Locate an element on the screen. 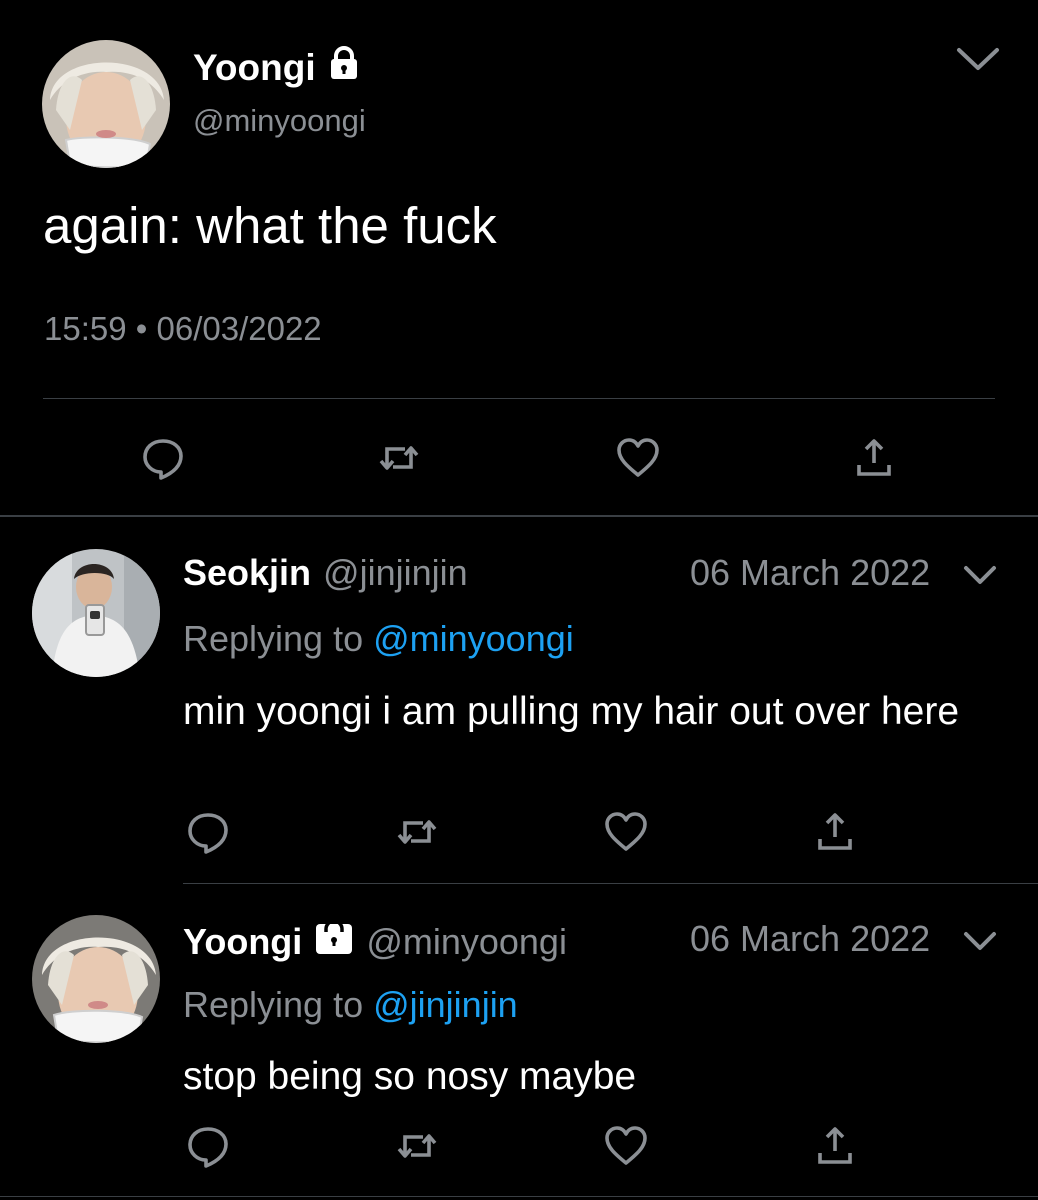  reply-header: Yoongi @minyoongi is located at coordinates (375, 941).